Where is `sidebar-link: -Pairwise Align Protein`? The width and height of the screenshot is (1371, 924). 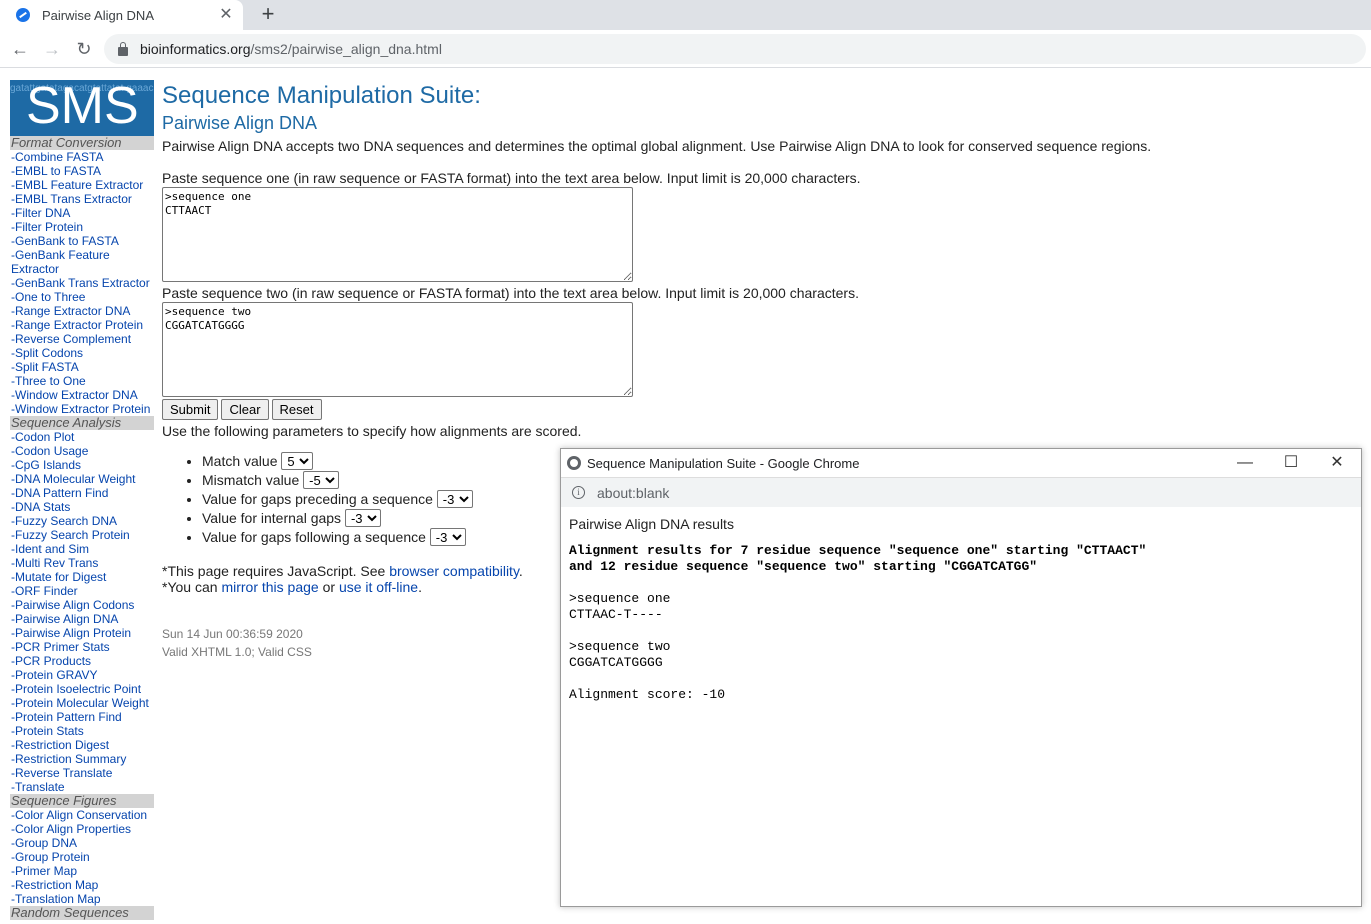
sidebar-link: -Pairwise Align Protein is located at coordinates (82, 633).